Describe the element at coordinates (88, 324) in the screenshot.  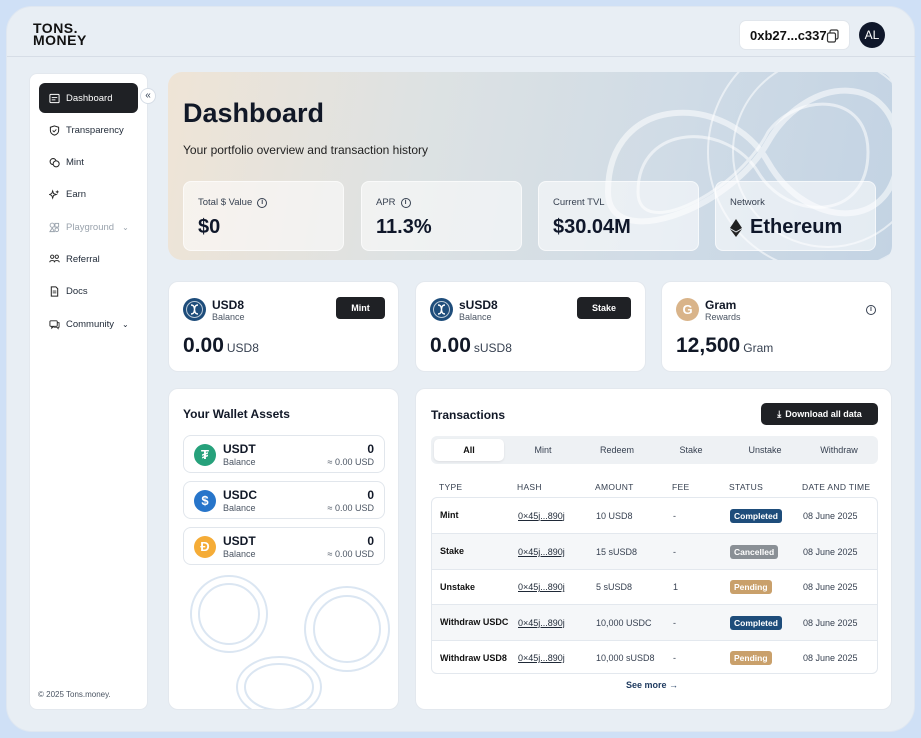
I see `sidebar-item-community: Community ⌄` at that location.